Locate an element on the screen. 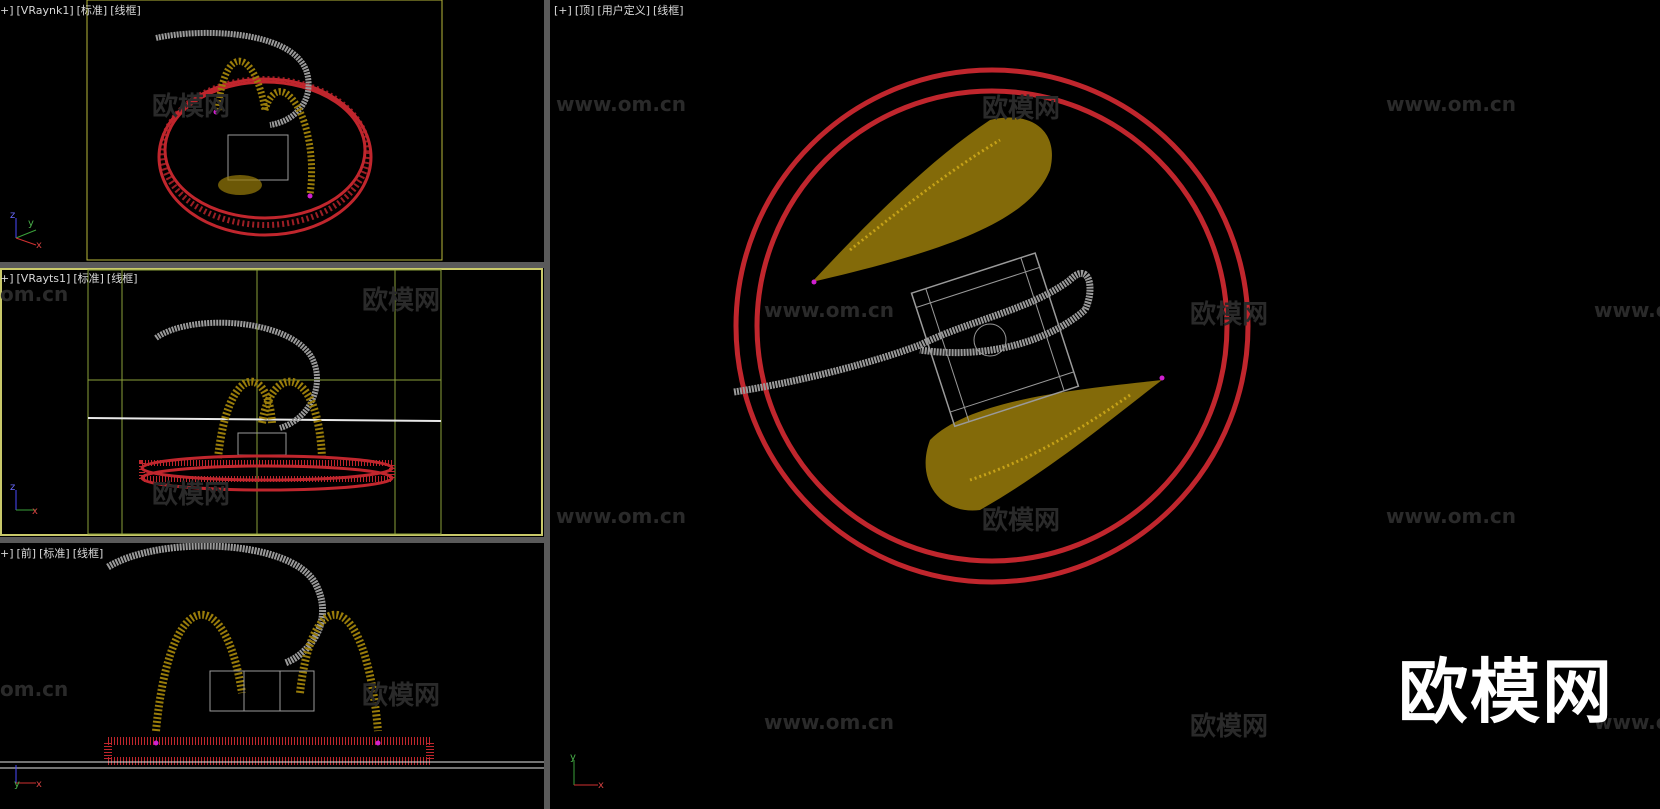 This screenshot has height=809, width=1660. viewport-label: +] [VRaynk1] [标准] [线框] is located at coordinates (72, 10).